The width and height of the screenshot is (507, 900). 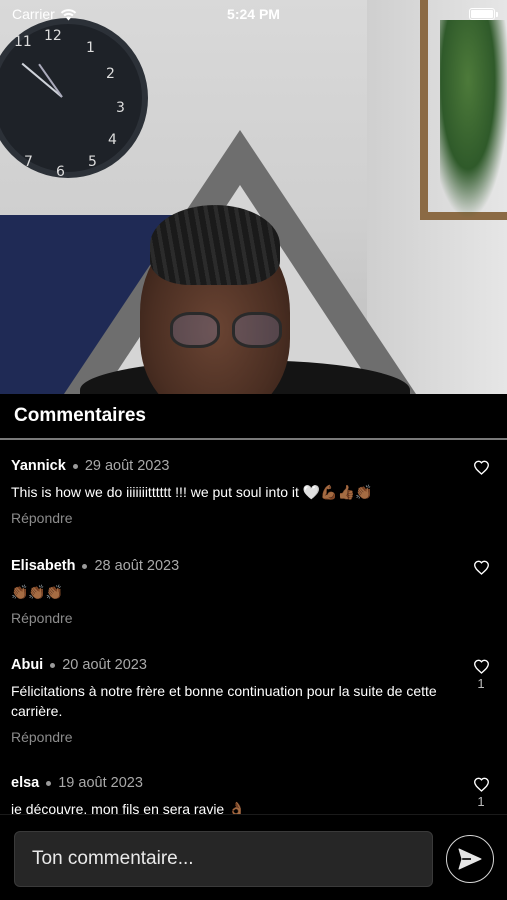 I want to click on send-icon, so click(x=470, y=859).